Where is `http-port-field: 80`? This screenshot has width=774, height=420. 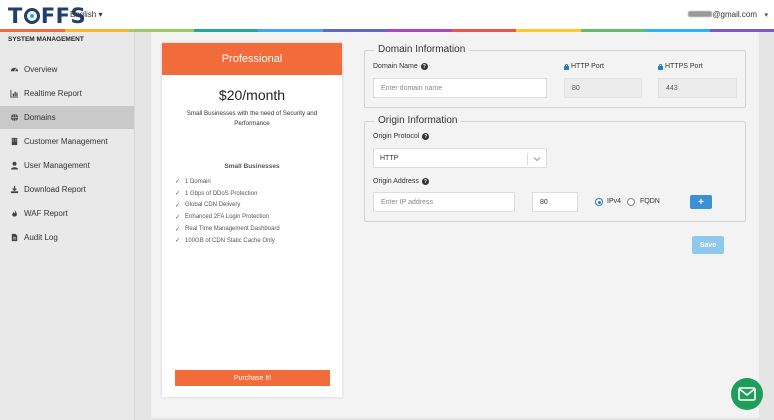 http-port-field: 80 is located at coordinates (603, 88).